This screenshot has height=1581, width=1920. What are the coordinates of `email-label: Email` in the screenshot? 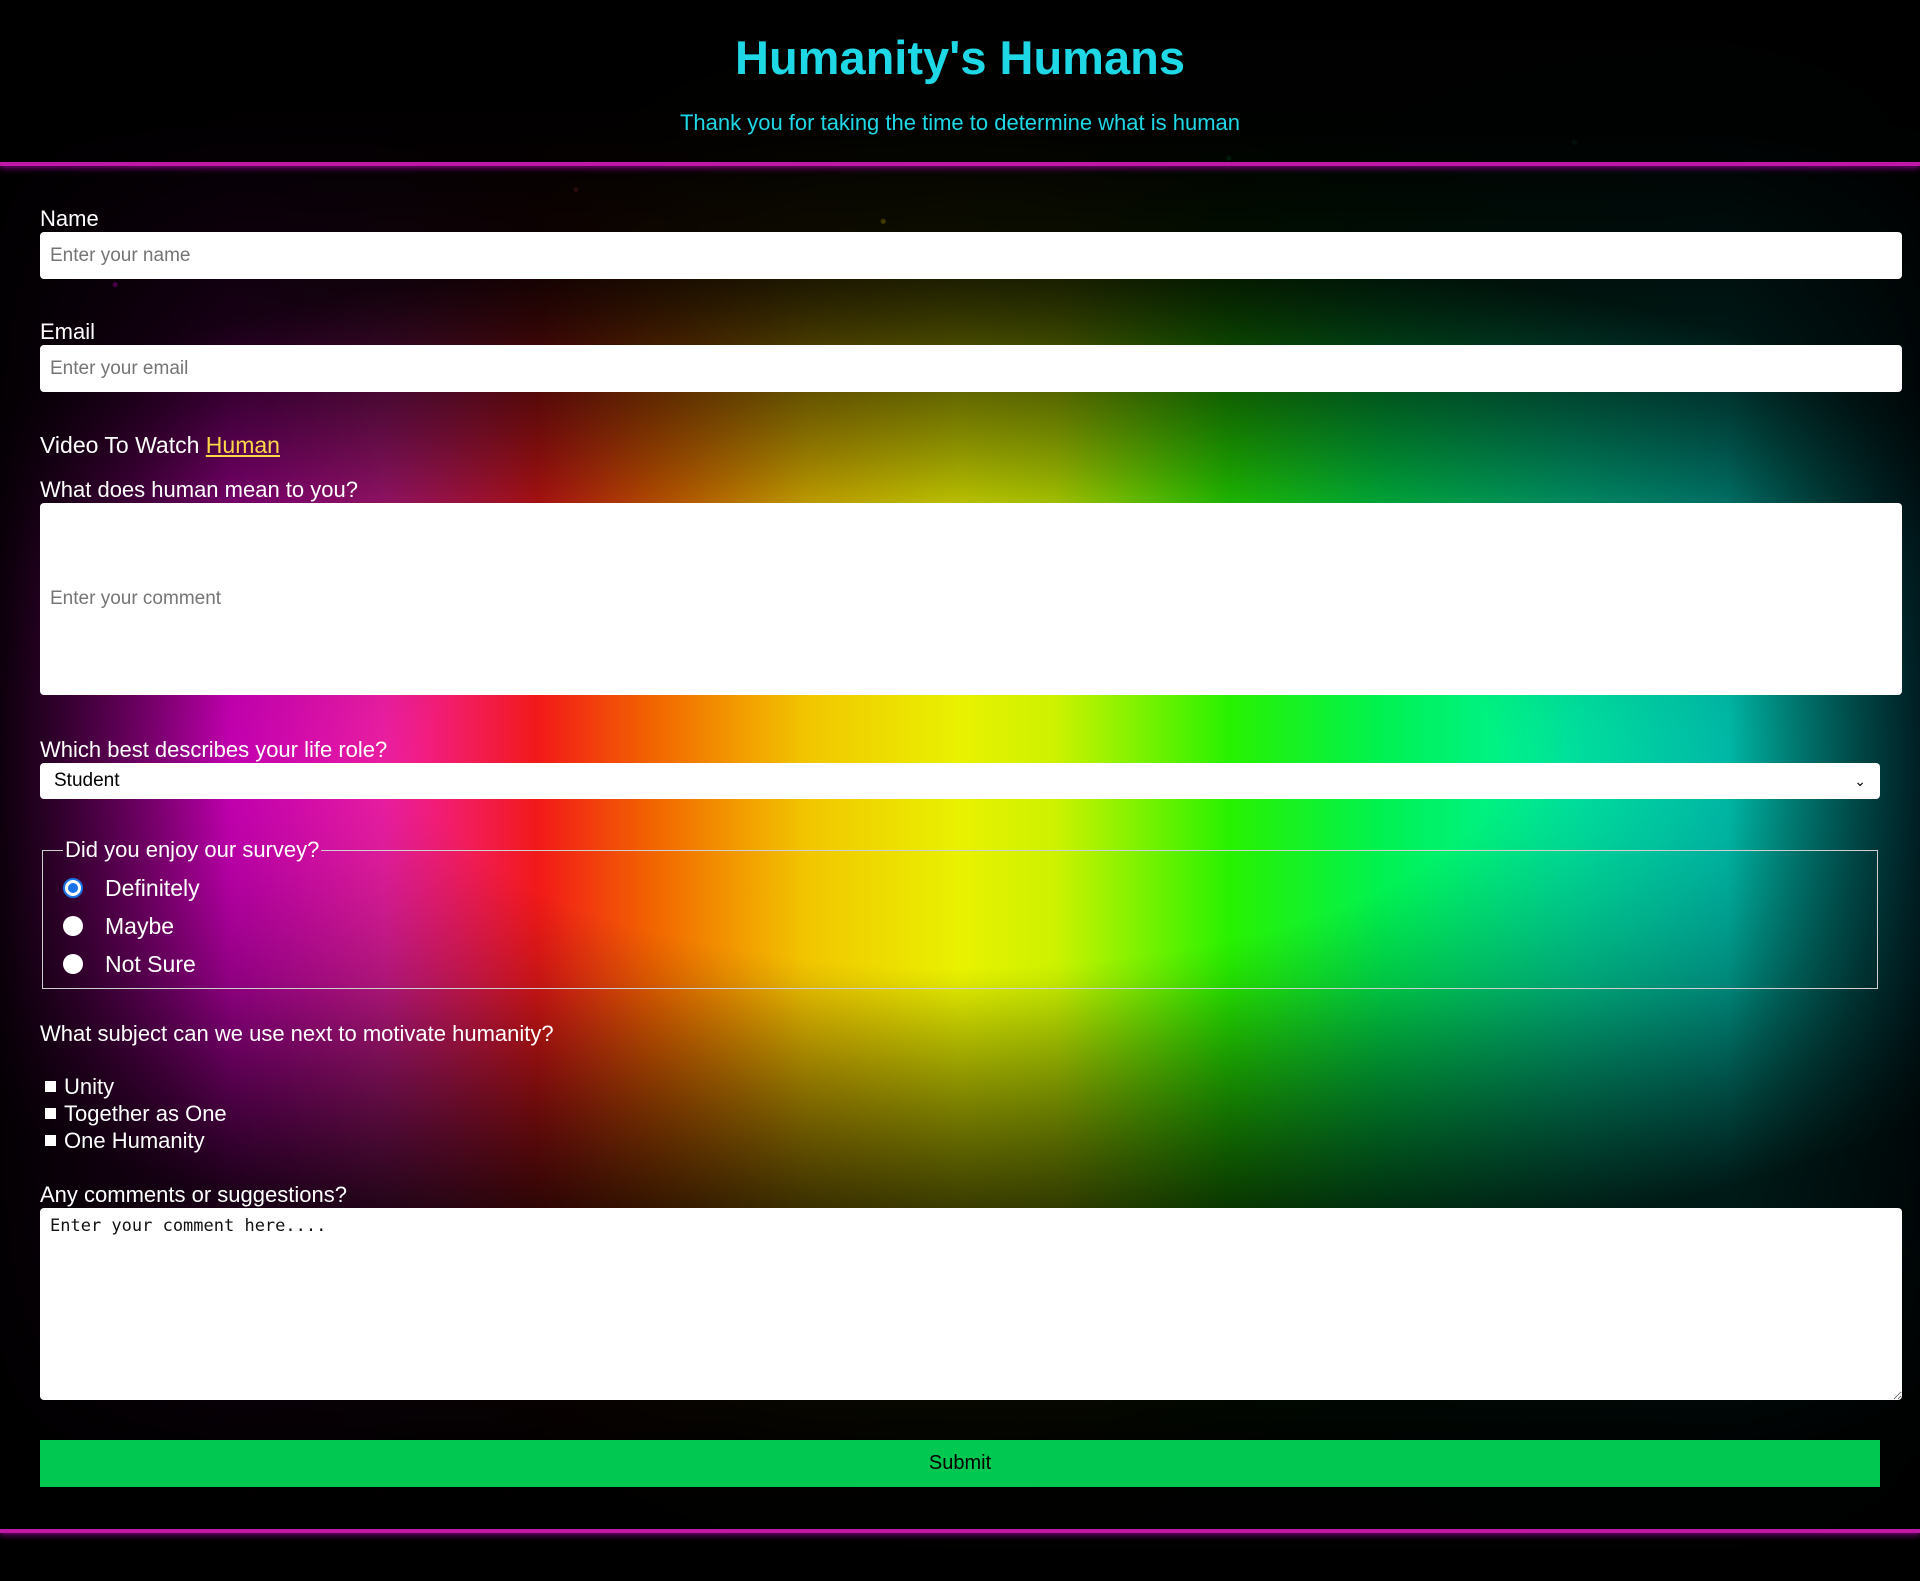 It's located at (68, 331).